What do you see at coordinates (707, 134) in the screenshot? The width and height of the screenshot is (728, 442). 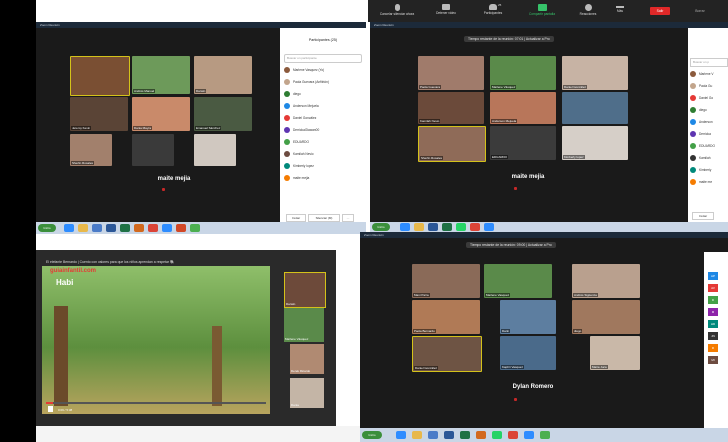 I see `participant-row: Derricka` at bounding box center [707, 134].